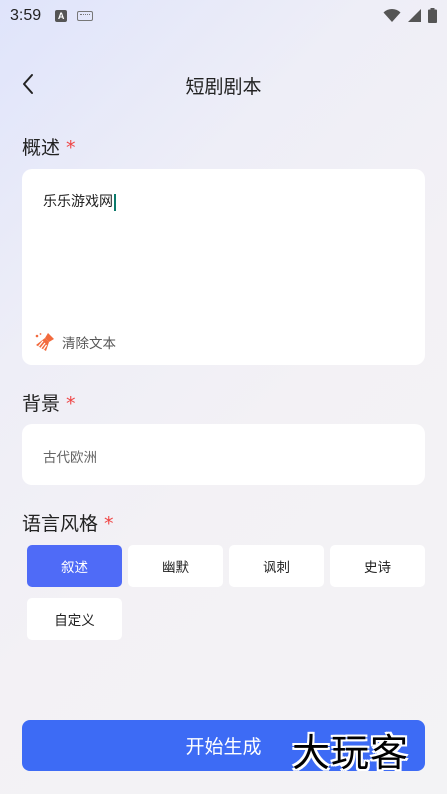  What do you see at coordinates (44, 342) in the screenshot?
I see `broom-icon` at bounding box center [44, 342].